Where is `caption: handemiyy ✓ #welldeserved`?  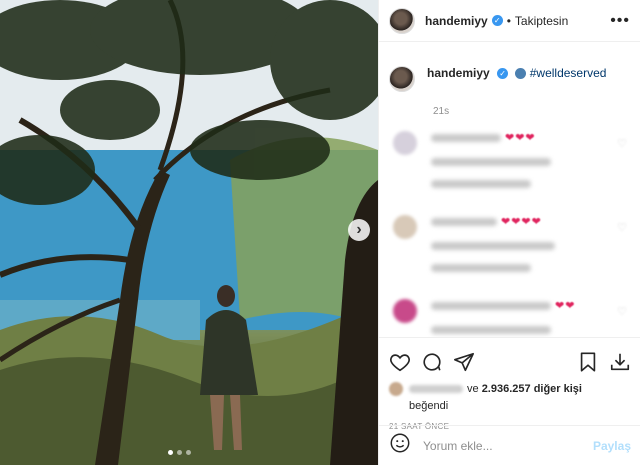
caption: handemiyy ✓ #welldeserved is located at coordinates (510, 79).